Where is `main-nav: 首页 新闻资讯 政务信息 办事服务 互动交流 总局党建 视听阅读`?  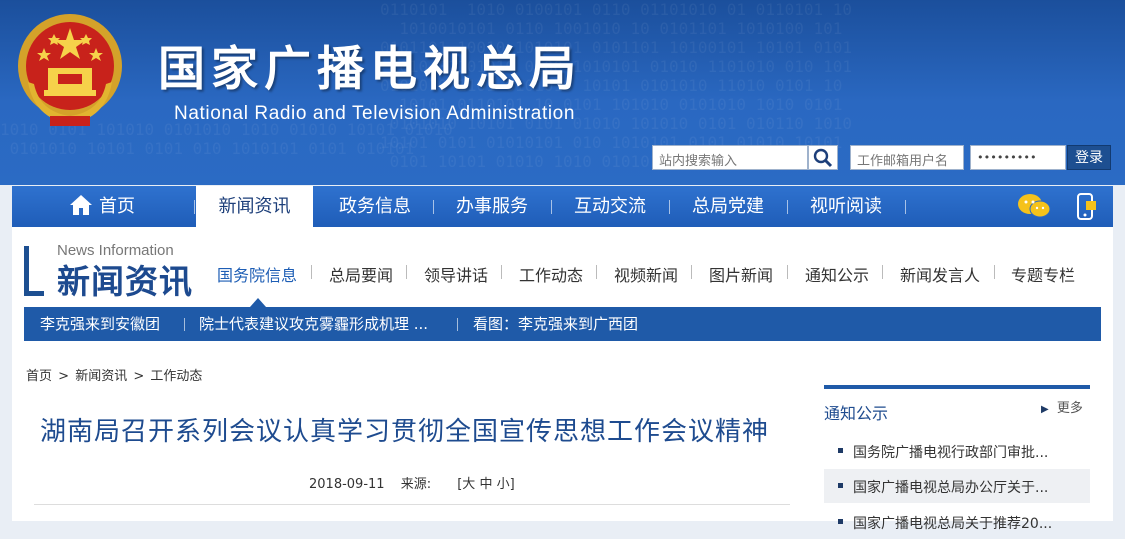 main-nav: 首页 新闻资讯 政务信息 办事服务 互动交流 总局党建 视听阅读 is located at coordinates (562, 206).